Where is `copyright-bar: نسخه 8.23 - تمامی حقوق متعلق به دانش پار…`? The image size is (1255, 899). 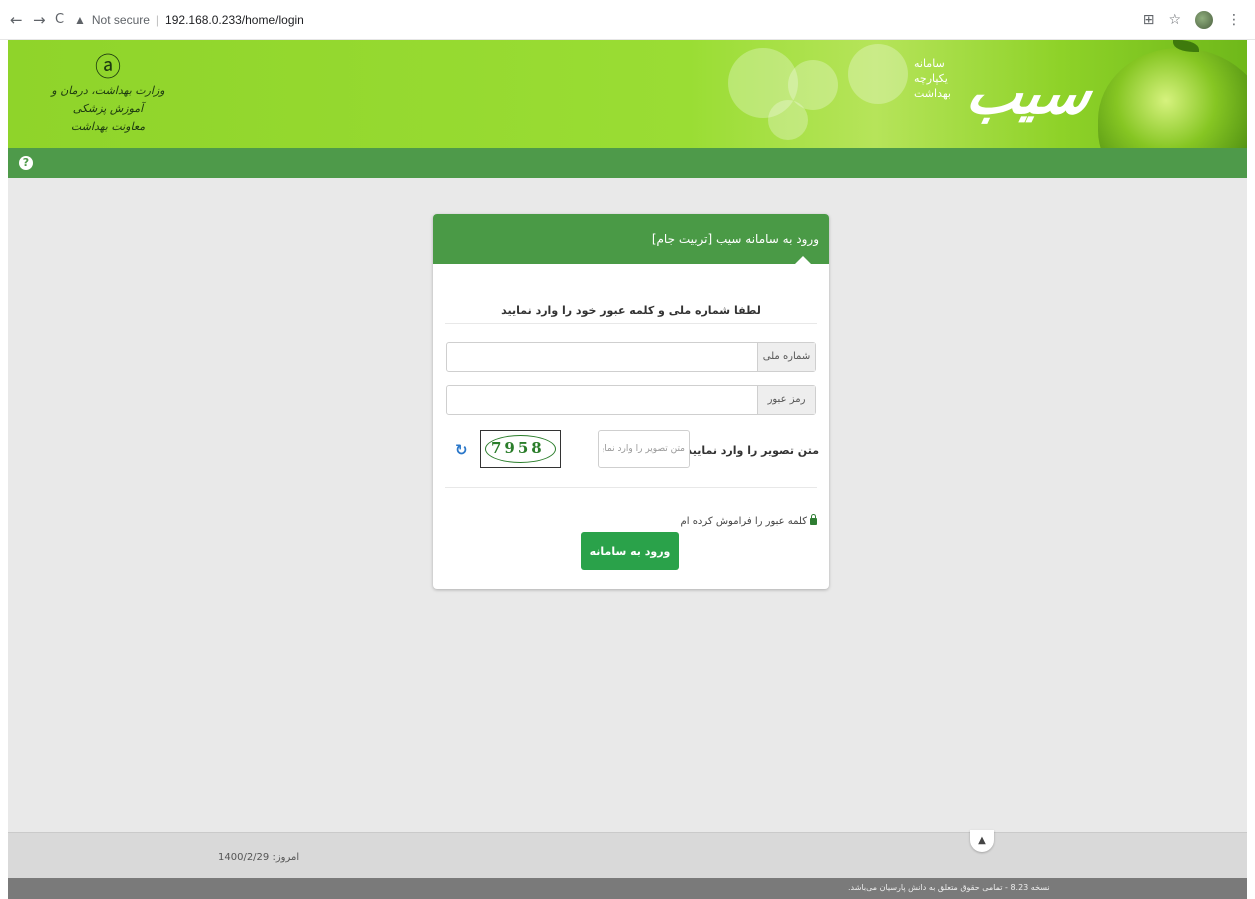 copyright-bar: نسخه 8.23 - تمامی حقوق متعلق به دانش پار… is located at coordinates (627, 888).